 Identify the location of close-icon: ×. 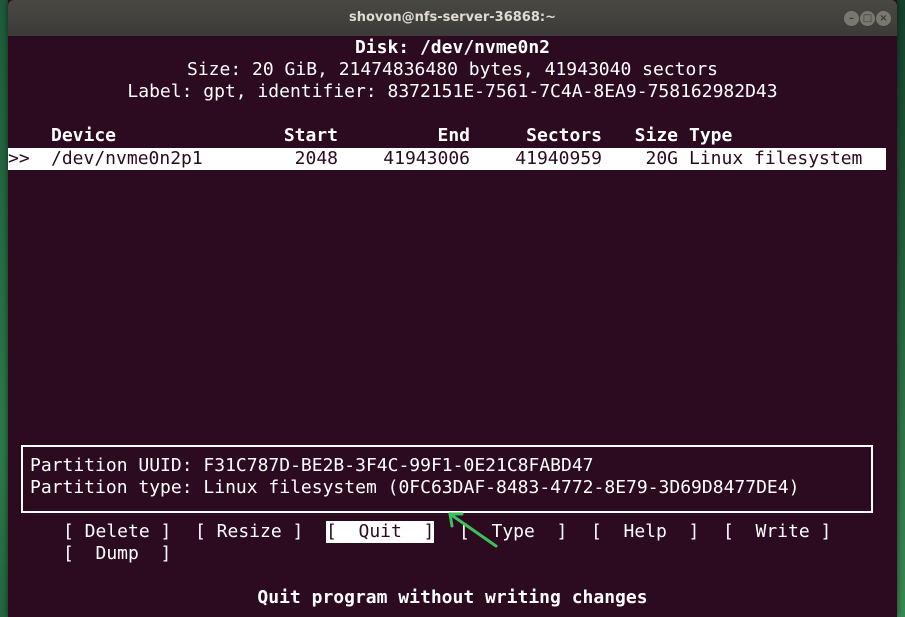
(883, 18).